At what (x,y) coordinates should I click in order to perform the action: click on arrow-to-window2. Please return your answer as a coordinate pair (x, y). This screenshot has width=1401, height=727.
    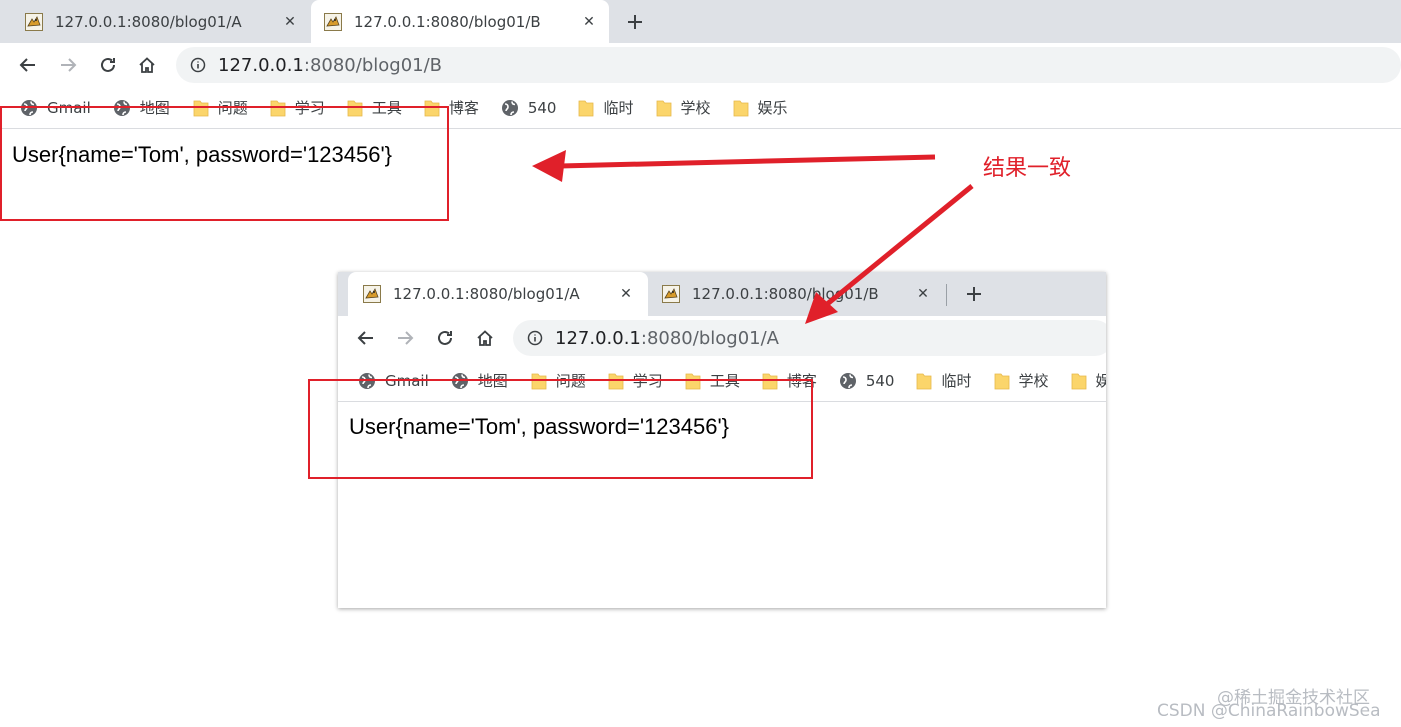
    Looking at the image, I should click on (899, 245).